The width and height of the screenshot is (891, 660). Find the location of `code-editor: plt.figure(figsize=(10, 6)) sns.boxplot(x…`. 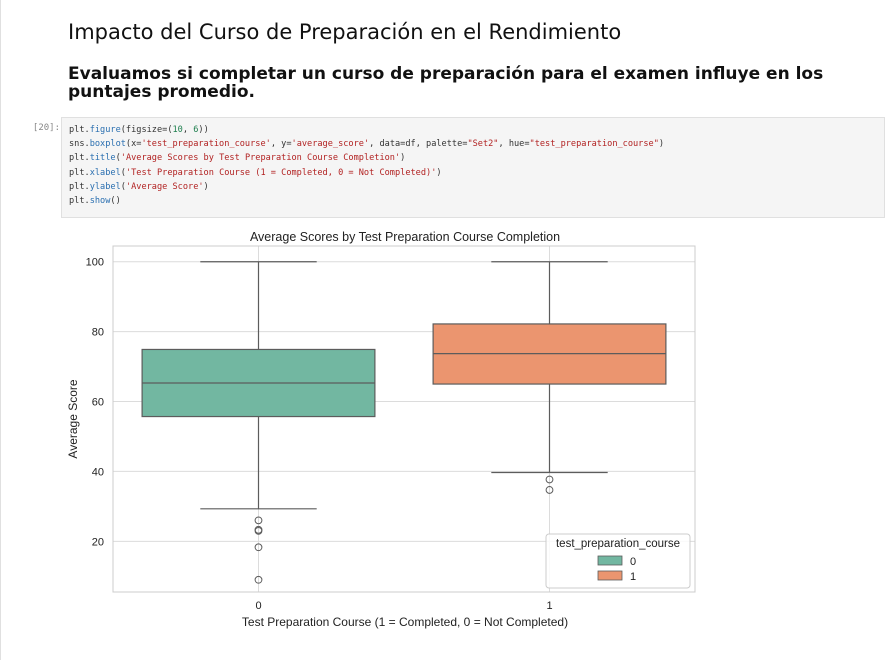

code-editor: plt.figure(figsize=(10, 6)) sns.boxplot(x… is located at coordinates (366, 165).